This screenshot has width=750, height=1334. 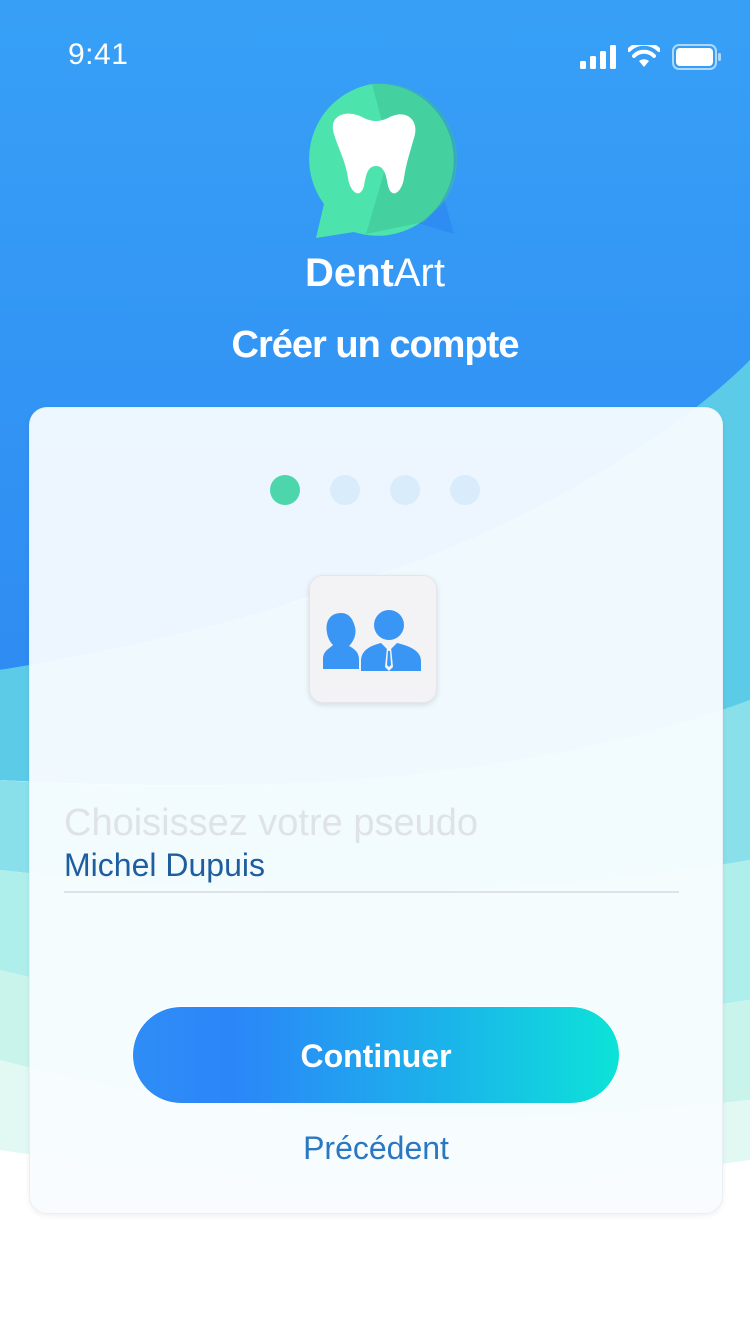 What do you see at coordinates (376, 1148) in the screenshot?
I see `previous-link: Précédent` at bounding box center [376, 1148].